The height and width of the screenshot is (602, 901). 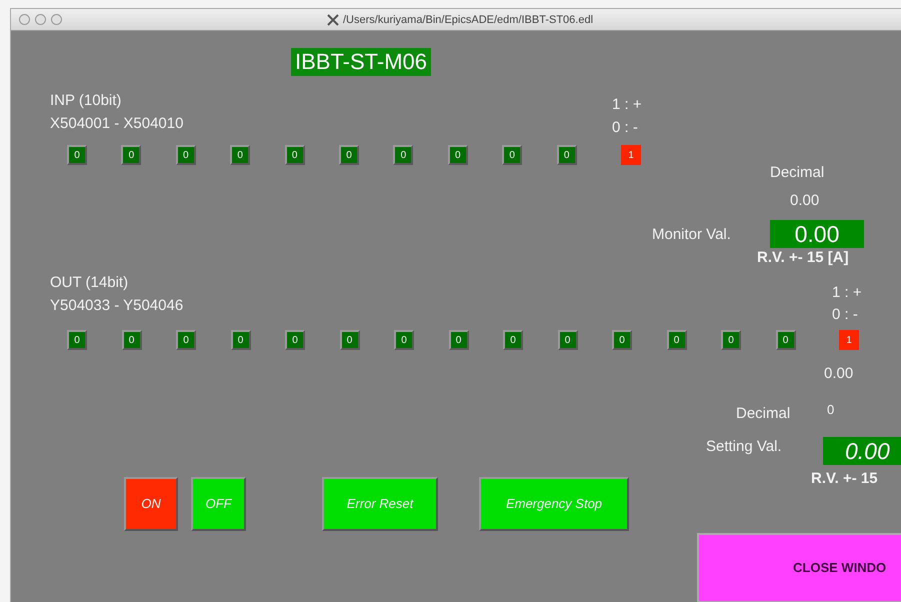 What do you see at coordinates (24, 19) in the screenshot?
I see `close-window-icon` at bounding box center [24, 19].